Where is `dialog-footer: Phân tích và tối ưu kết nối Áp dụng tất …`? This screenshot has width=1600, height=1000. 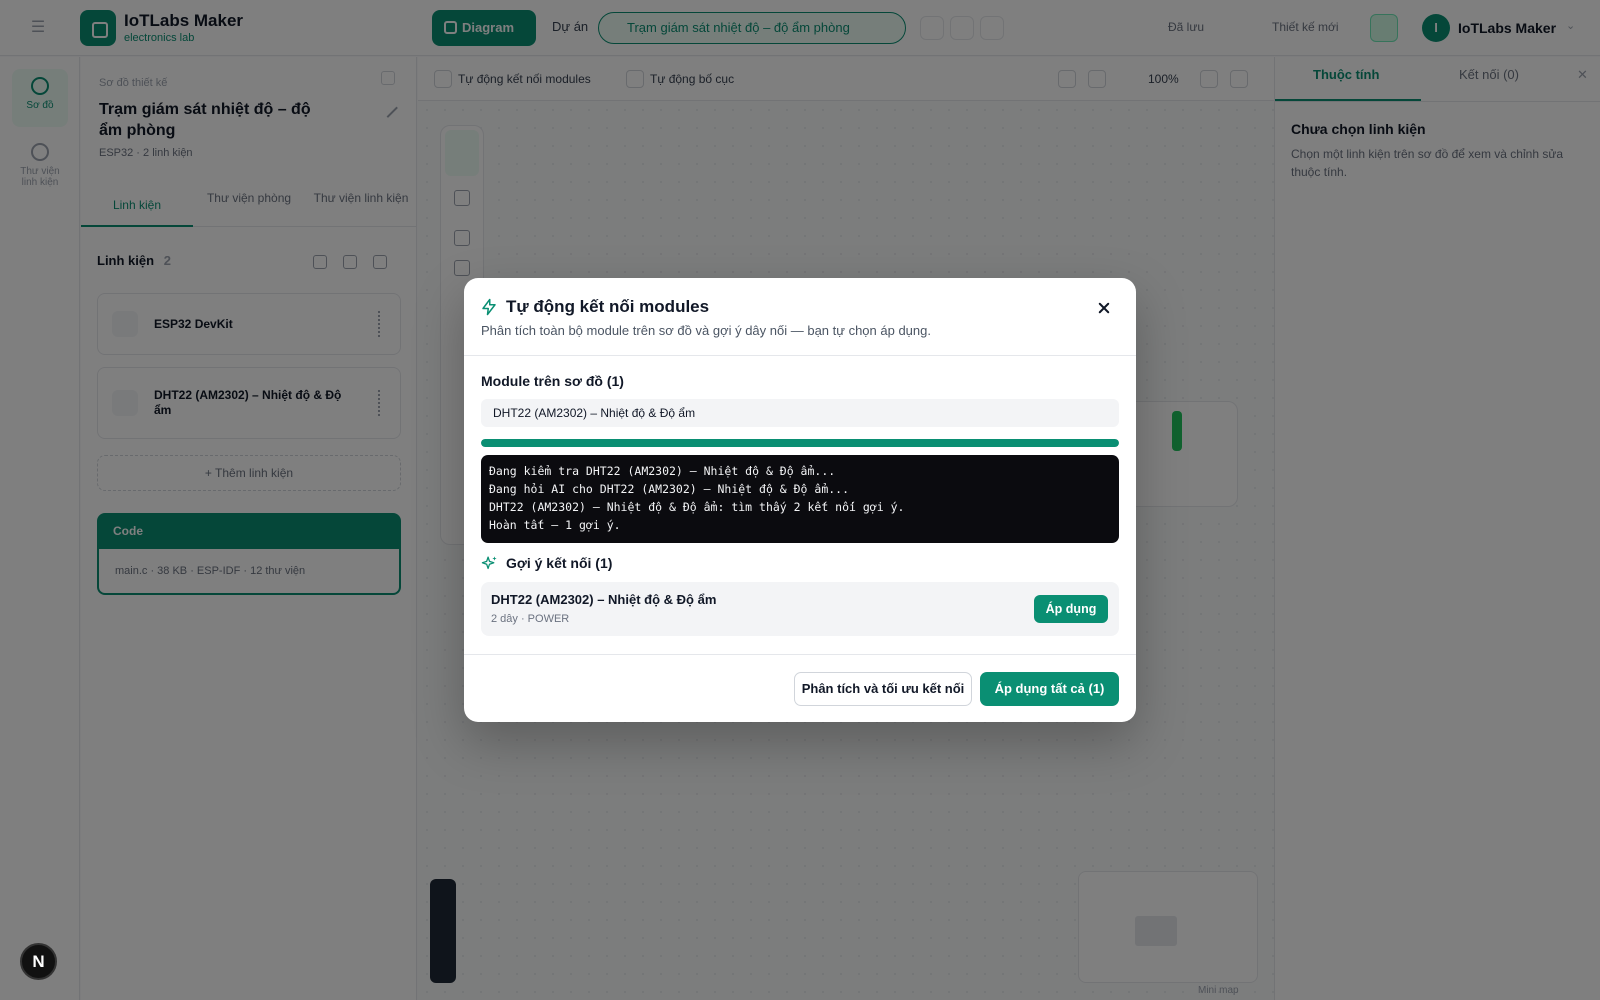 dialog-footer: Phân tích và tối ưu kết nối Áp dụng tất … is located at coordinates (800, 688).